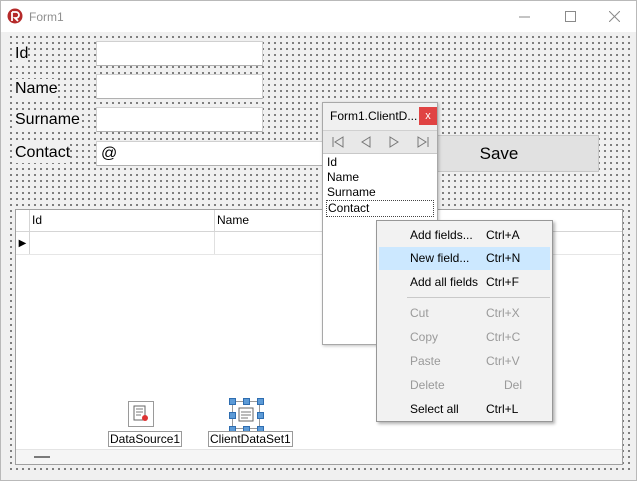 This screenshot has height=481, width=637. I want to click on name-field, so click(179, 86).